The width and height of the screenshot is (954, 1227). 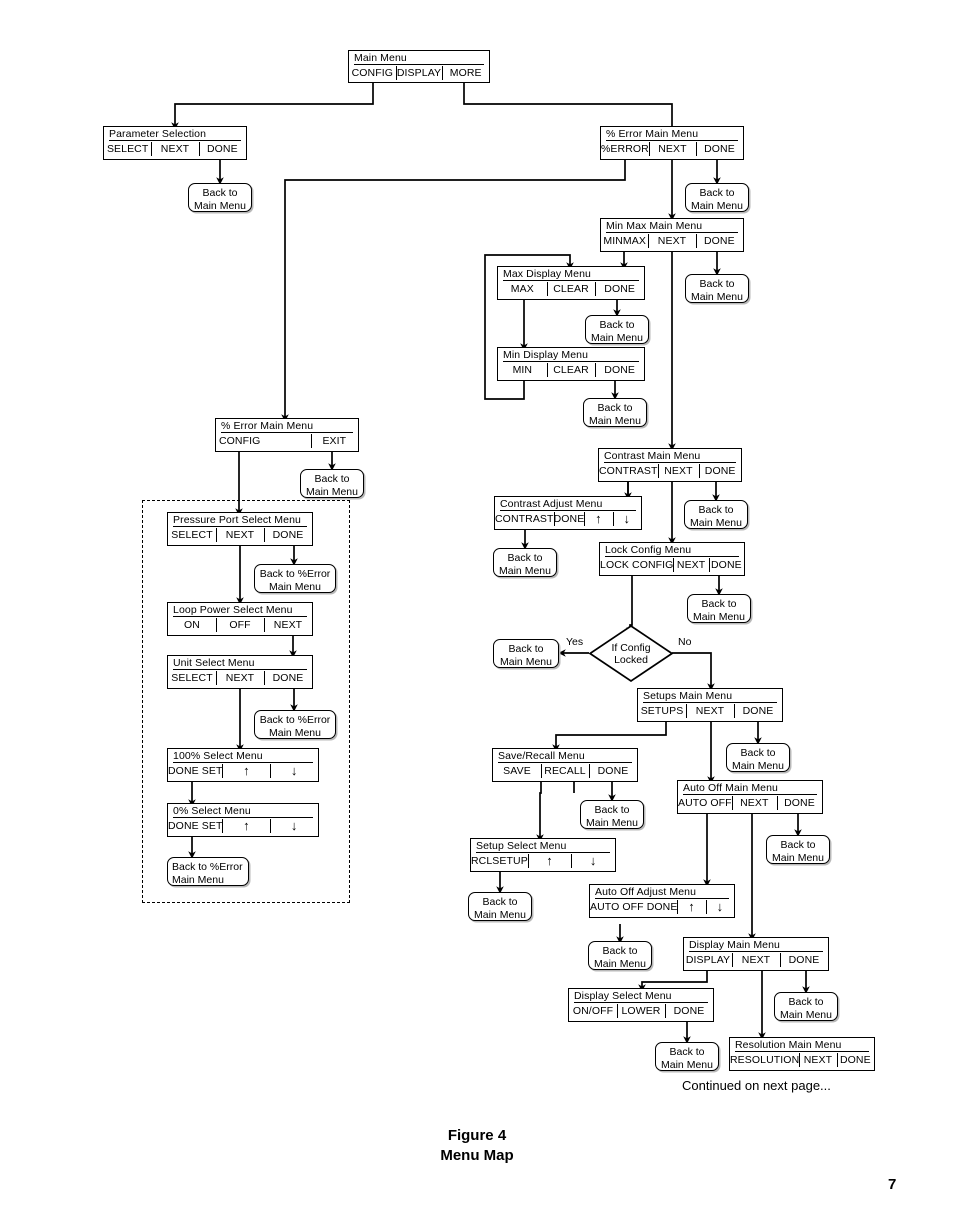 What do you see at coordinates (334, 441) in the screenshot?
I see `menu-key: EXIT` at bounding box center [334, 441].